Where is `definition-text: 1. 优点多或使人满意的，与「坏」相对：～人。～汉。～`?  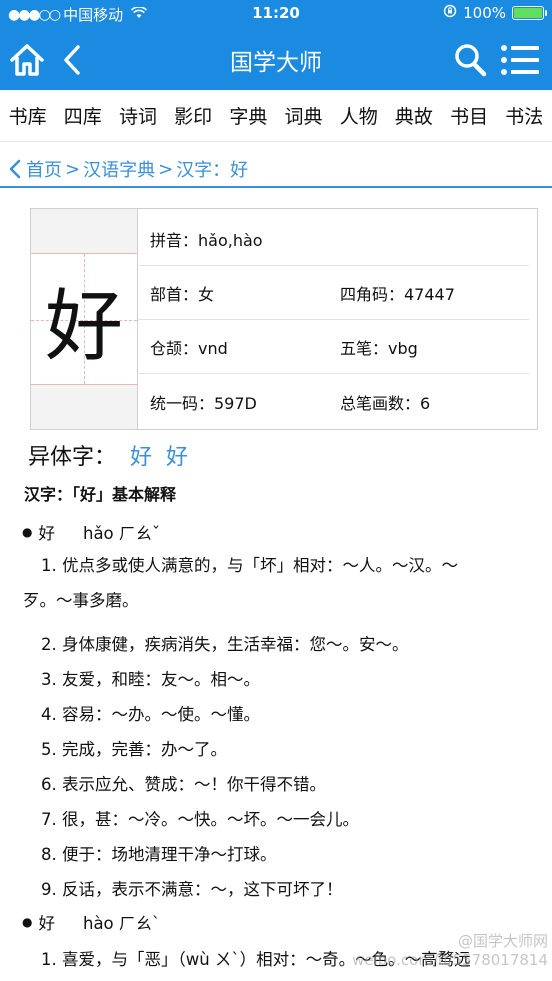
definition-text: 1. 优点多或使人满意的，与「坏」相对：～人。～汉。～ is located at coordinates (249, 565).